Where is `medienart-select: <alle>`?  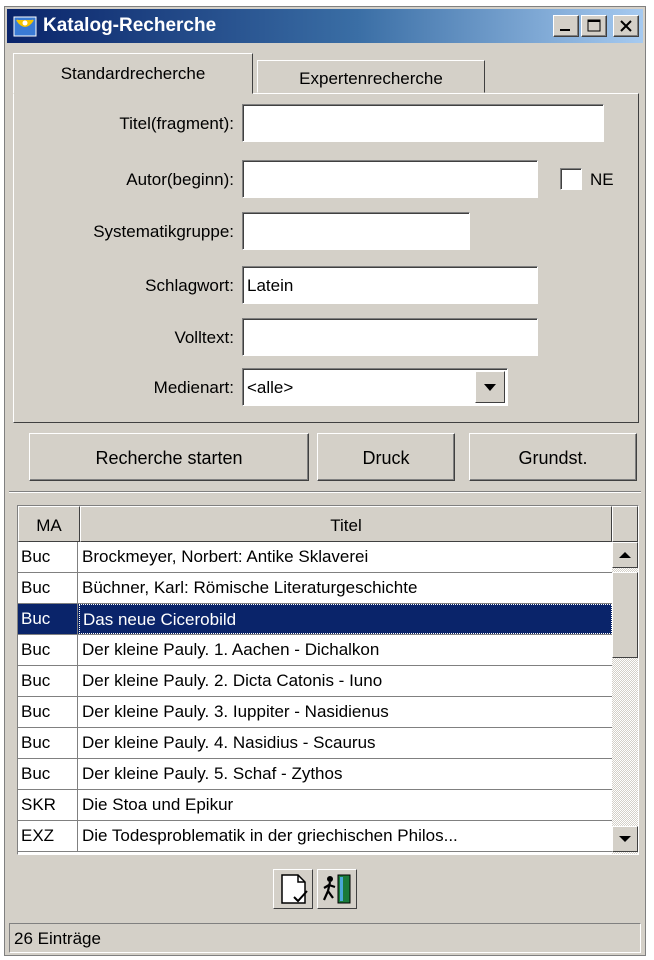 medienart-select: <alle> is located at coordinates (375, 387).